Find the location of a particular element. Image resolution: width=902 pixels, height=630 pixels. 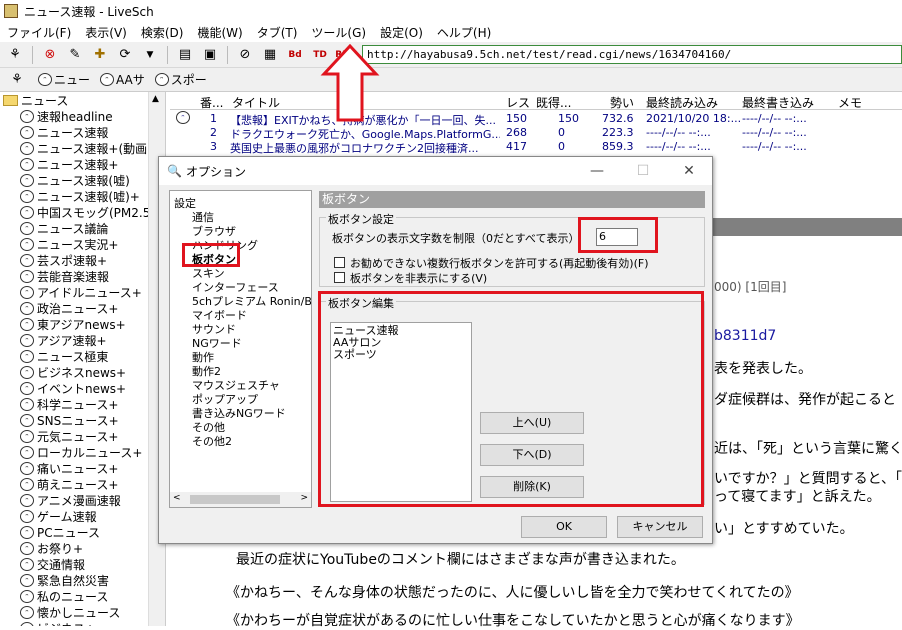

chevron-up-icon: ▲ is located at coordinates (155, 99).